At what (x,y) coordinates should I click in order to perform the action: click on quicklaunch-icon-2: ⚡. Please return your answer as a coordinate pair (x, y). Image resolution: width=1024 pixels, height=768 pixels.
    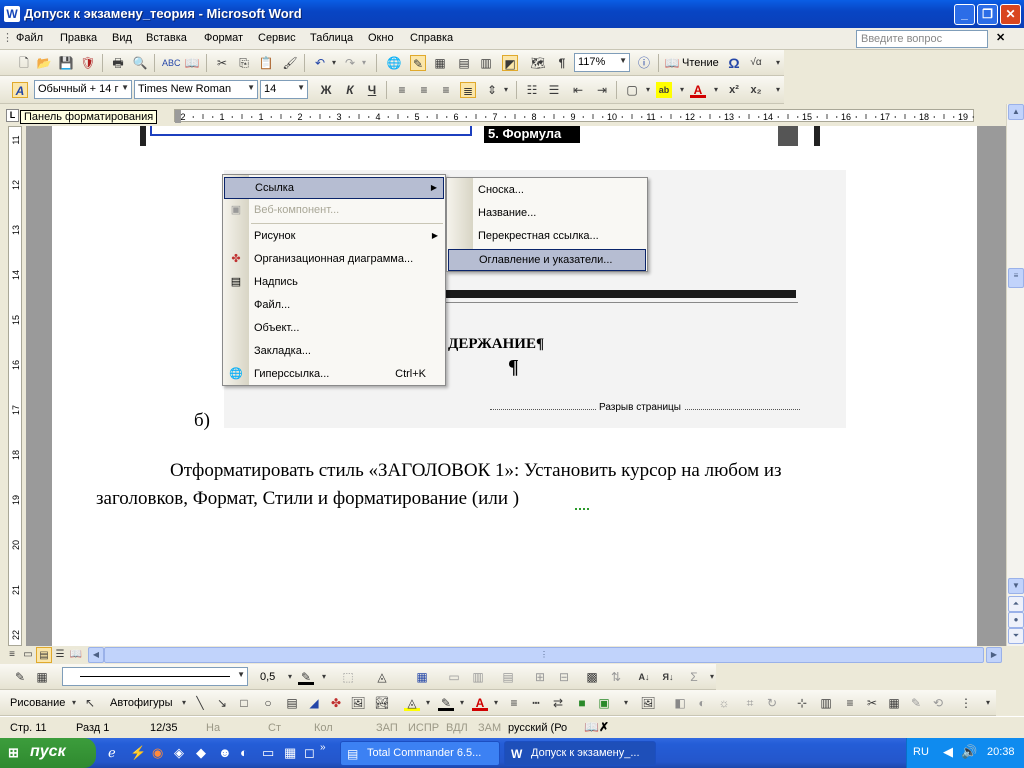
    Looking at the image, I should click on (138, 753).